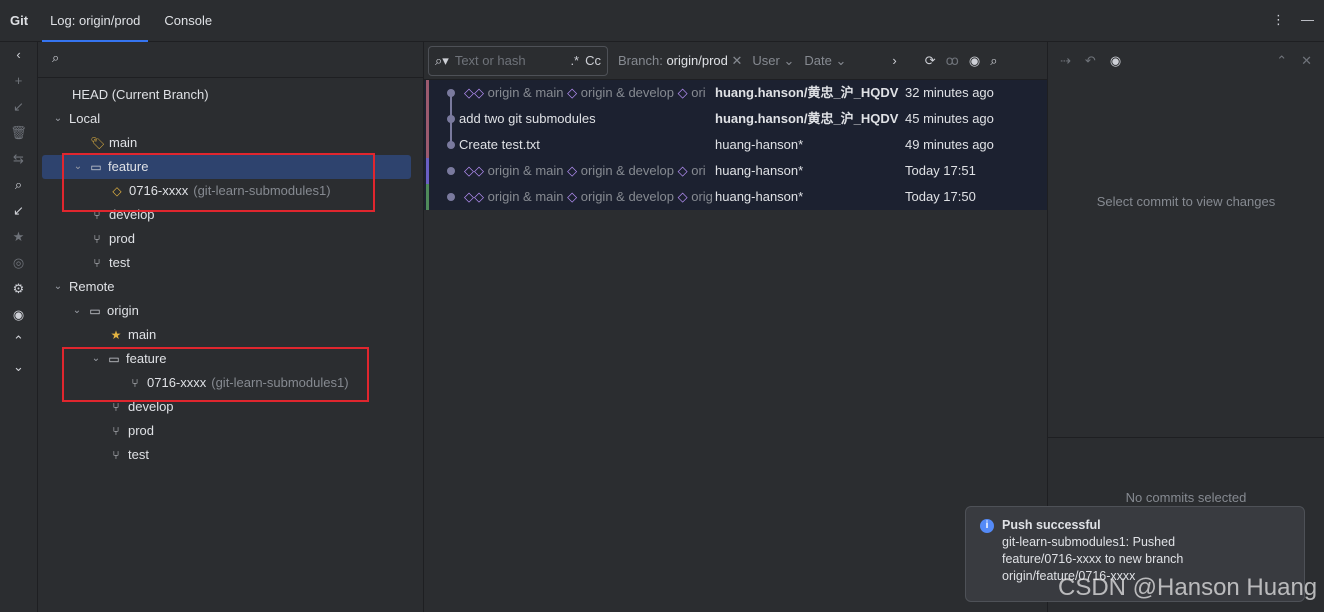 The image size is (1324, 612). What do you see at coordinates (640, 60) in the screenshot?
I see `label: Branch:` at bounding box center [640, 60].